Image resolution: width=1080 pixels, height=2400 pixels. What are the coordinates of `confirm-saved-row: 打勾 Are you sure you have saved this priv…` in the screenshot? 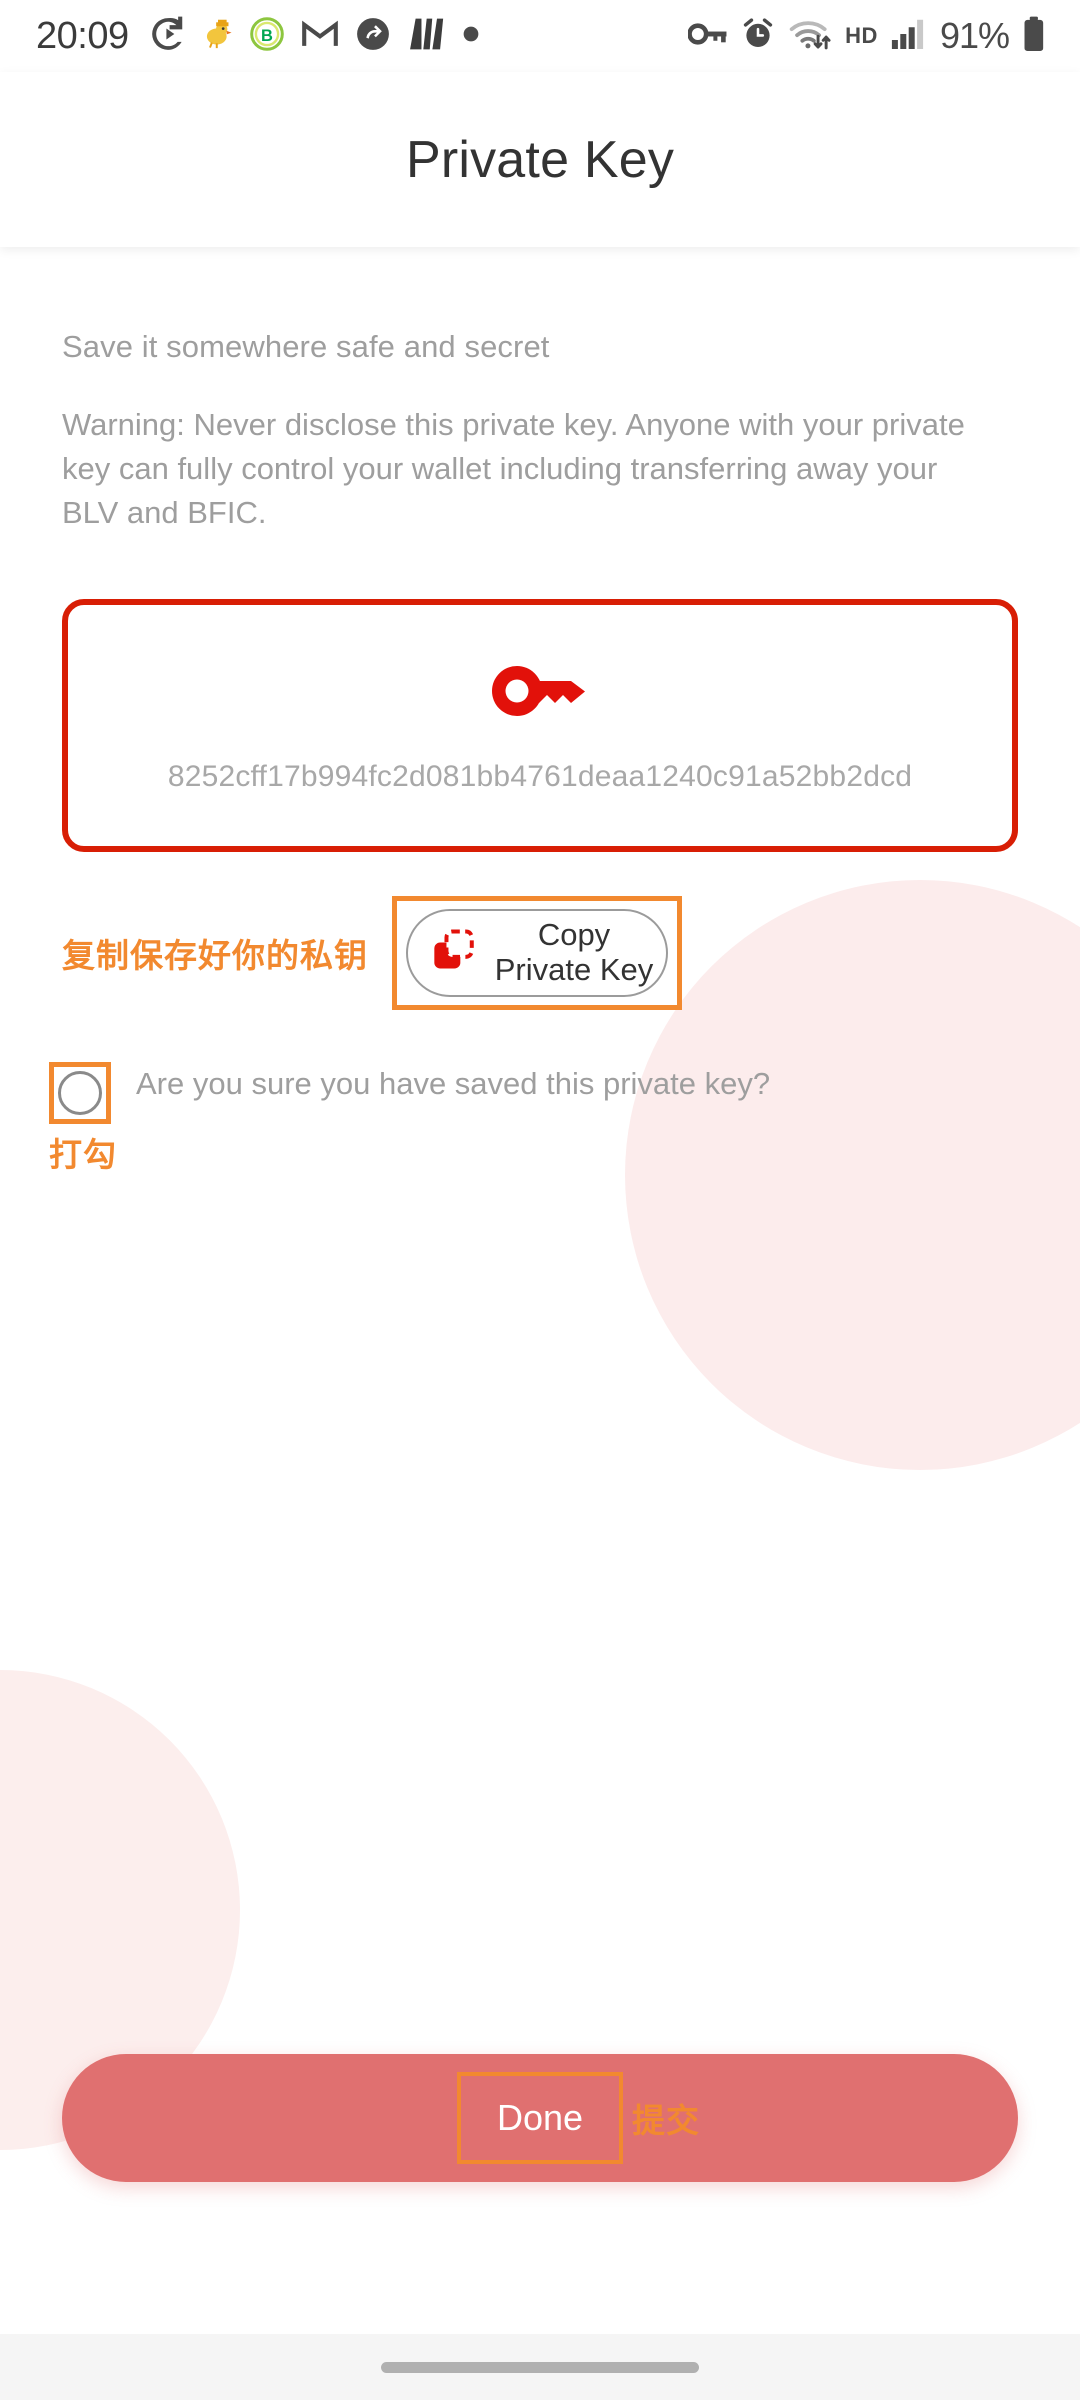 It's located at (533, 1117).